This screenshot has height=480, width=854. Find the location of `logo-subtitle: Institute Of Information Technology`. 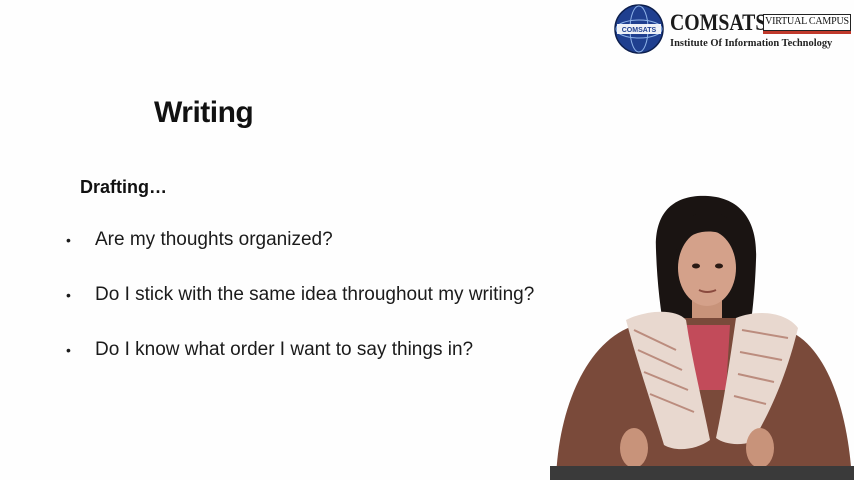

logo-subtitle: Institute Of Information Technology is located at coordinates (751, 43).